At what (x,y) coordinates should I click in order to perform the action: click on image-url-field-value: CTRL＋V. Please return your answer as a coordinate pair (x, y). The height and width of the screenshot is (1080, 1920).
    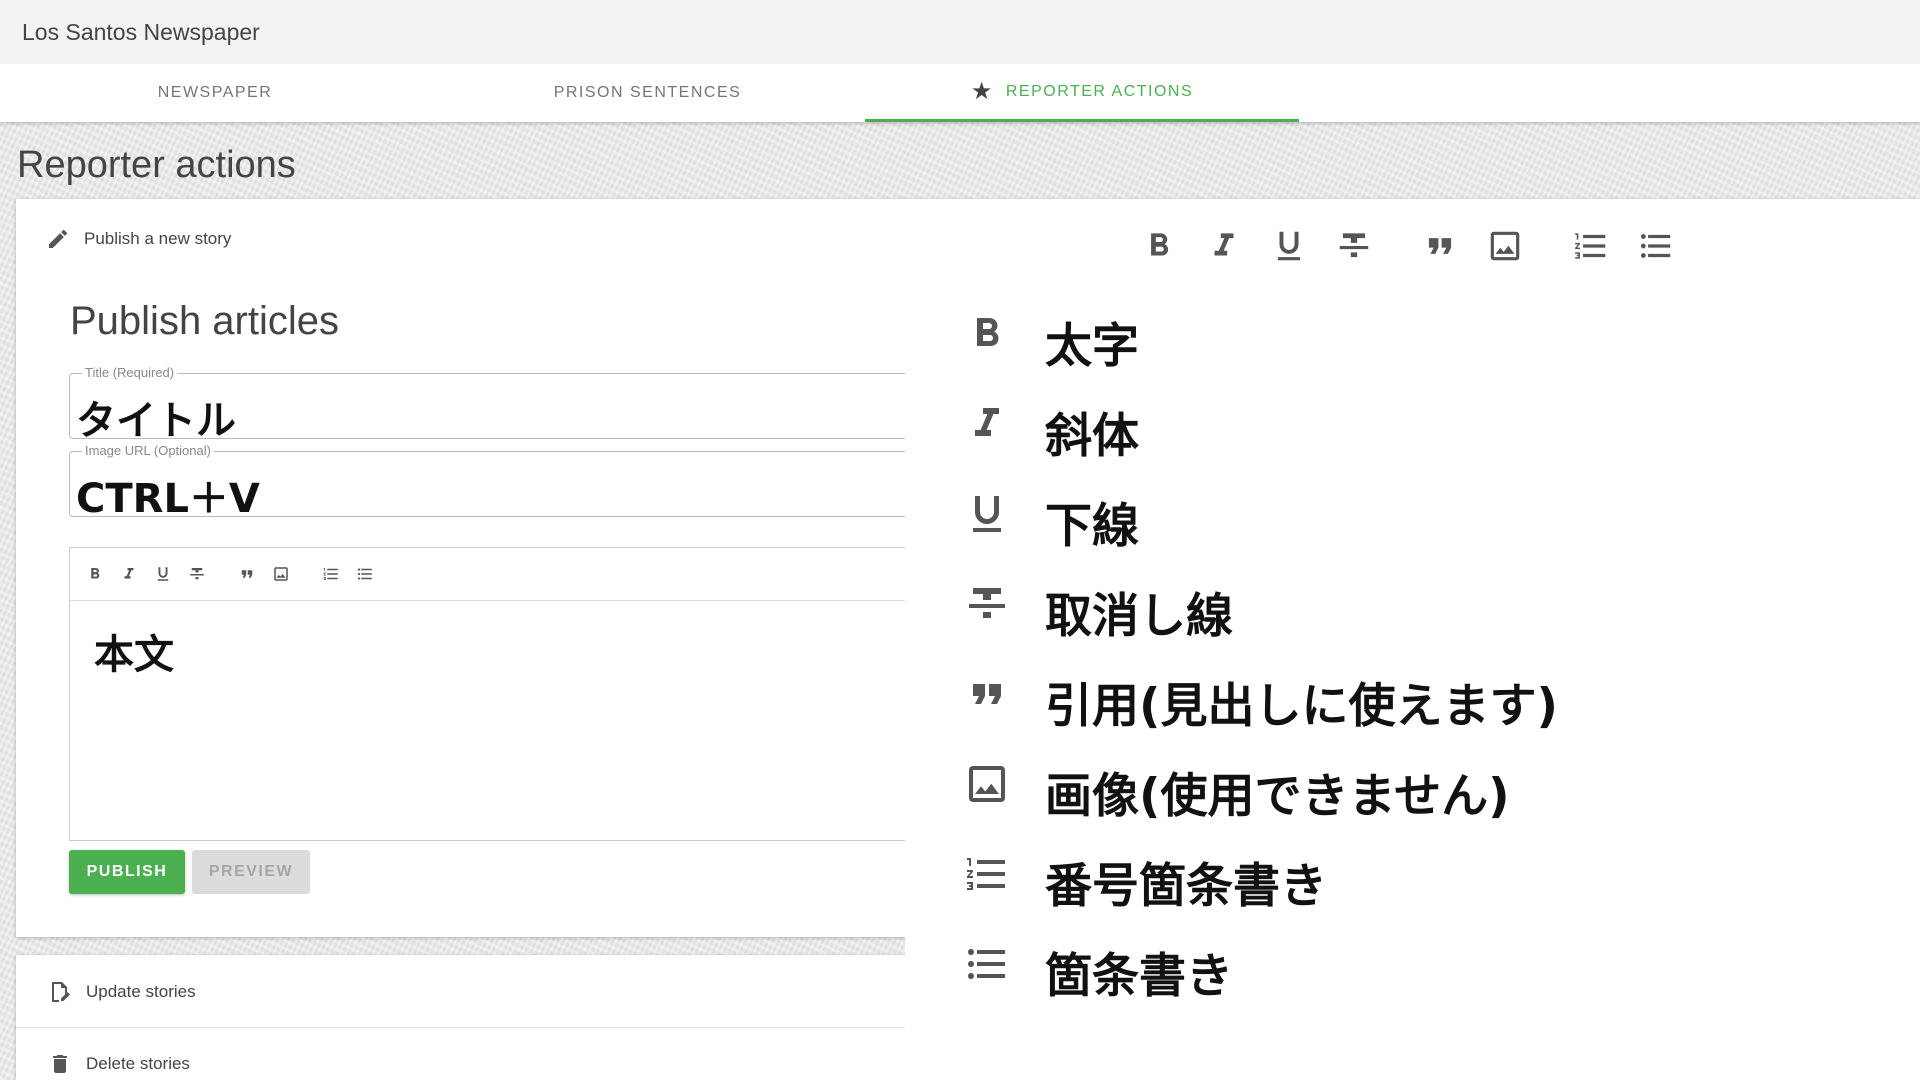
    Looking at the image, I should click on (168, 499).